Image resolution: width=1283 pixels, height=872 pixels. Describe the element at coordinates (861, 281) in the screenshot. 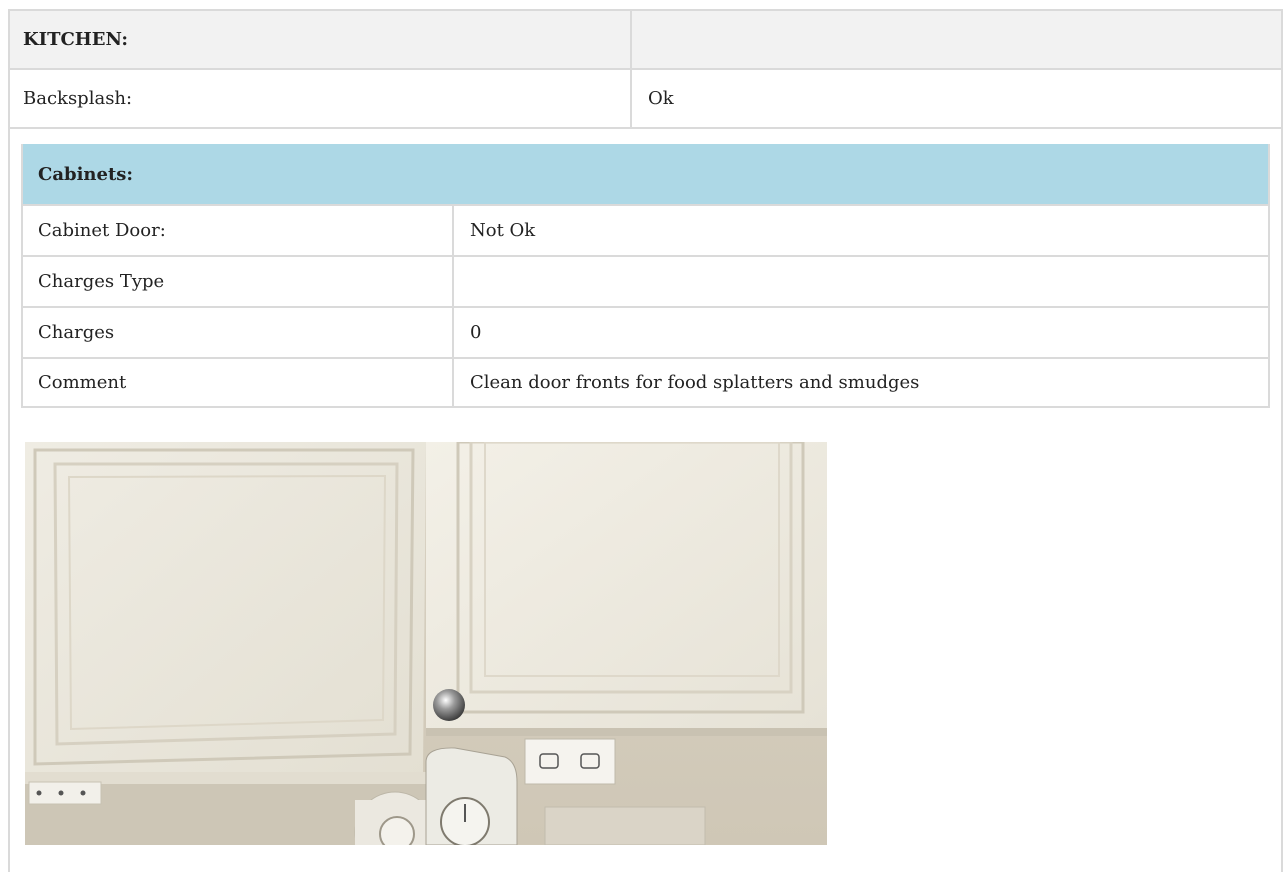

I see `charges-type-value` at that location.